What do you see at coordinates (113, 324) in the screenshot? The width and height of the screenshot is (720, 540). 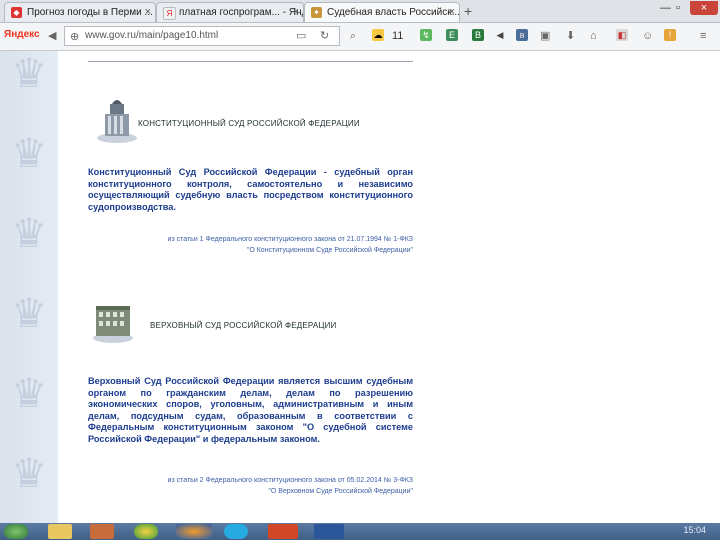 I see `supreme-court-building-icon` at bounding box center [113, 324].